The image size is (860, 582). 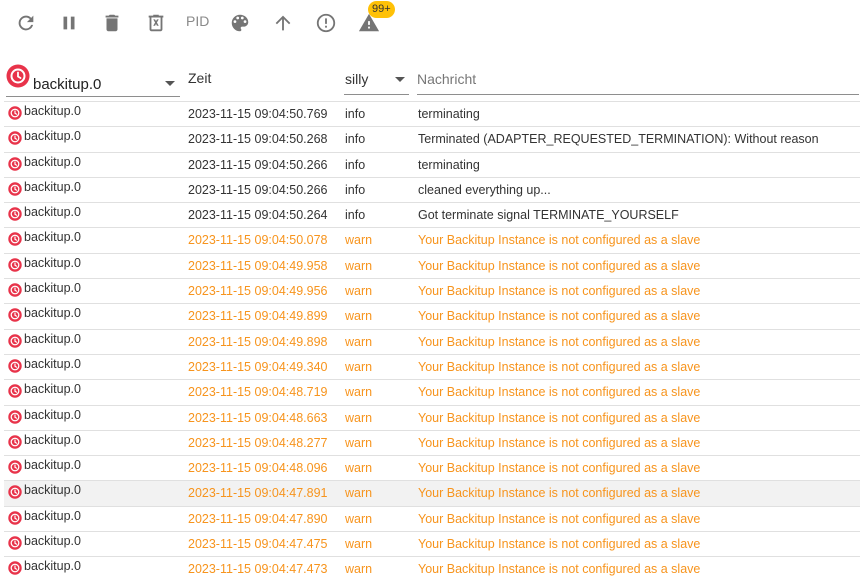 What do you see at coordinates (449, 164) in the screenshot?
I see `log-message: terminating` at bounding box center [449, 164].